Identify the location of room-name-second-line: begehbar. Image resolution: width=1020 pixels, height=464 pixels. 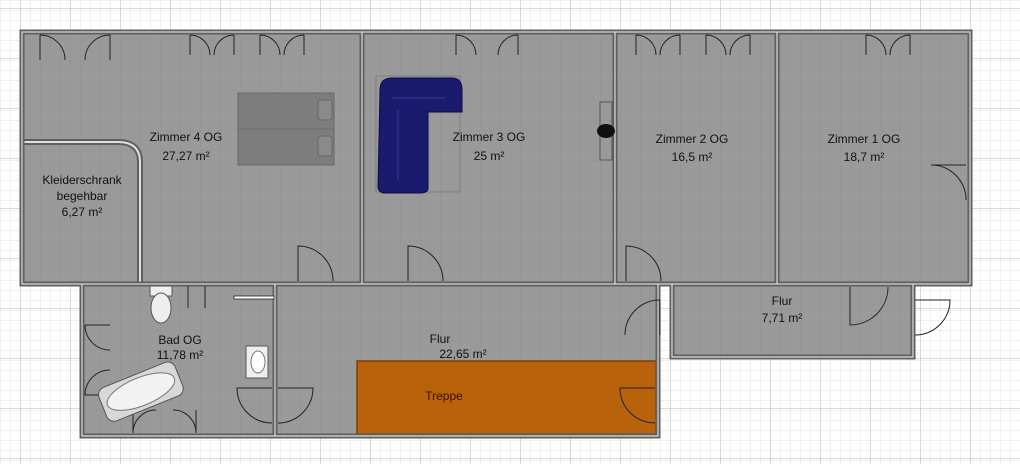
(82, 196).